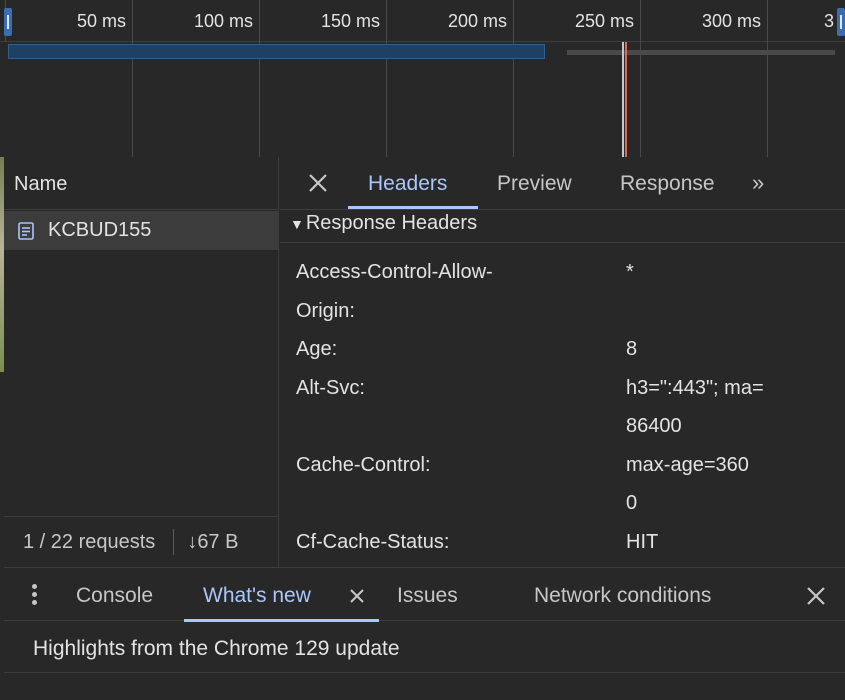 The image size is (845, 700). Describe the element at coordinates (424, 661) in the screenshot. I see `whats-new-panel: Highlights from the Chrome 129 update` at that location.